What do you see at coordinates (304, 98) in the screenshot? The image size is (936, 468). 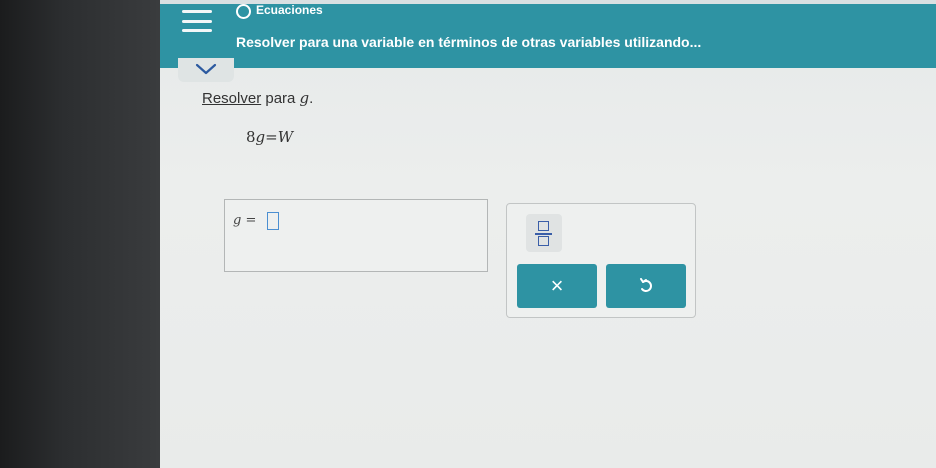 I see `instruction-variable: g` at bounding box center [304, 98].